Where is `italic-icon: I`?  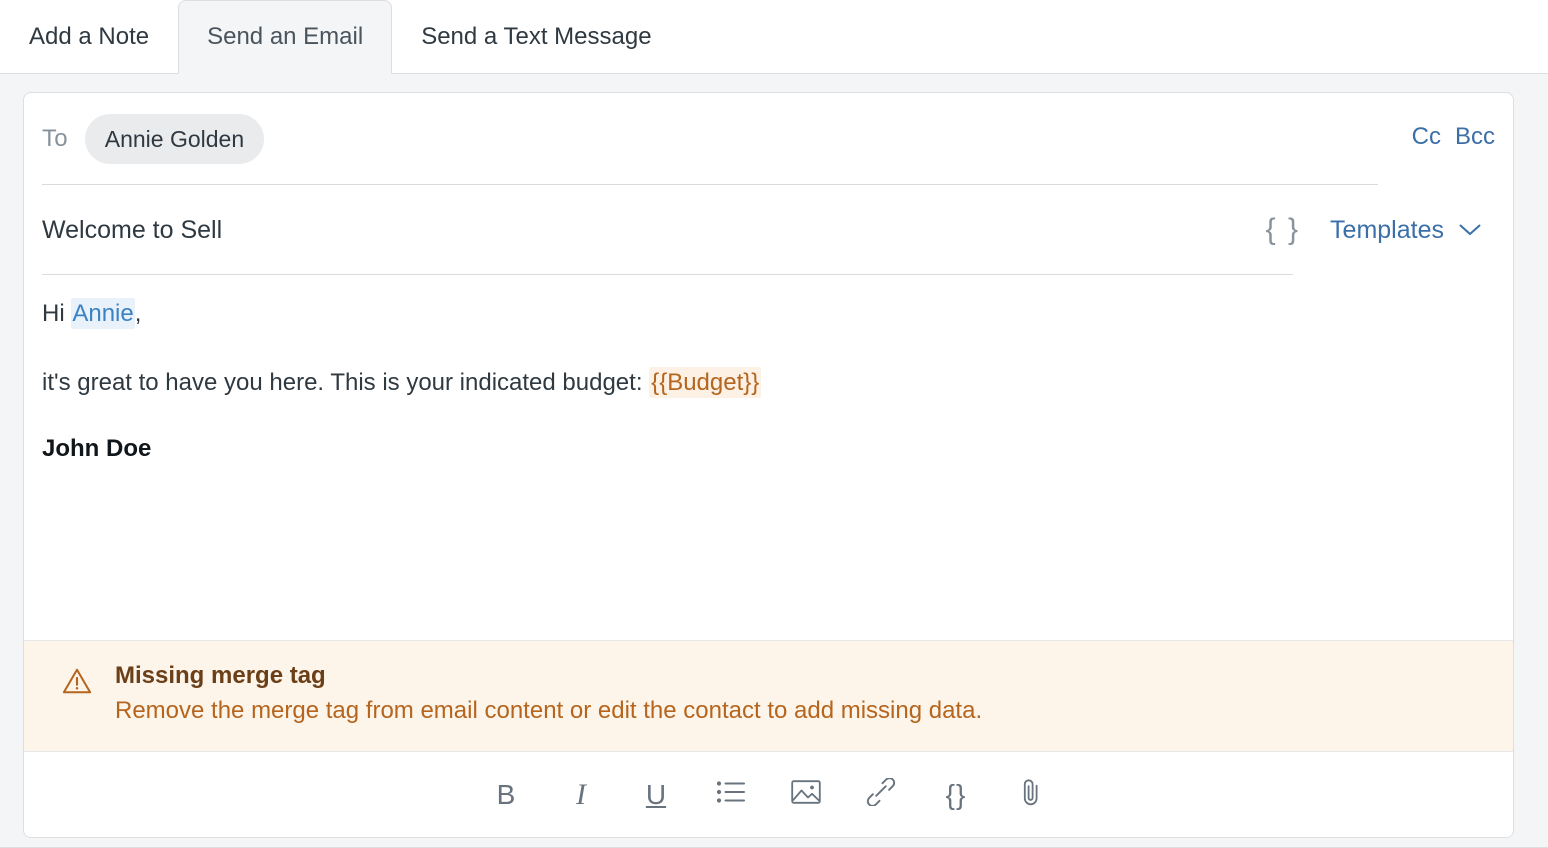
italic-icon: I is located at coordinates (581, 794).